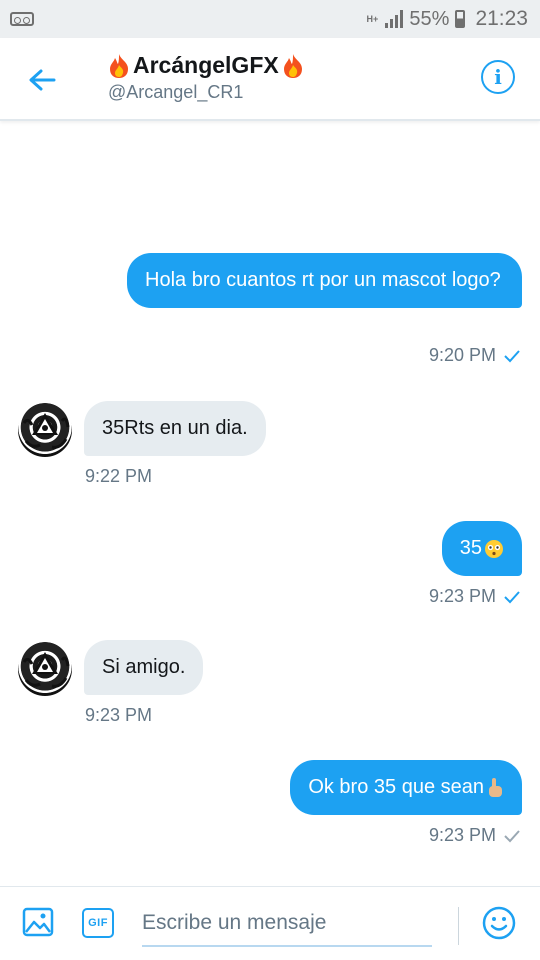  I want to click on arrow-left-icon, so click(42, 80).